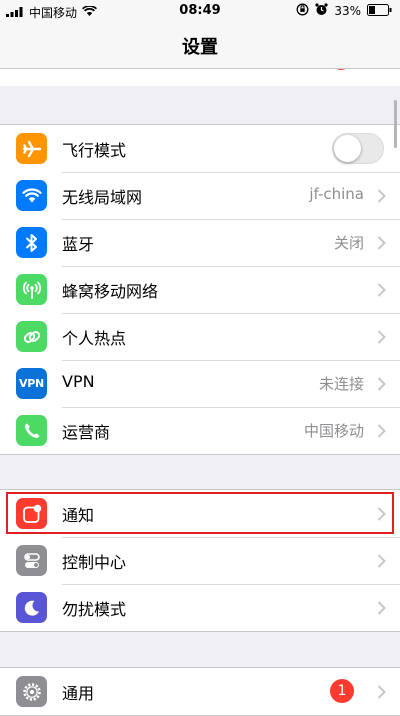  I want to click on settings-row-control-center: 控制中心, so click(200, 560).